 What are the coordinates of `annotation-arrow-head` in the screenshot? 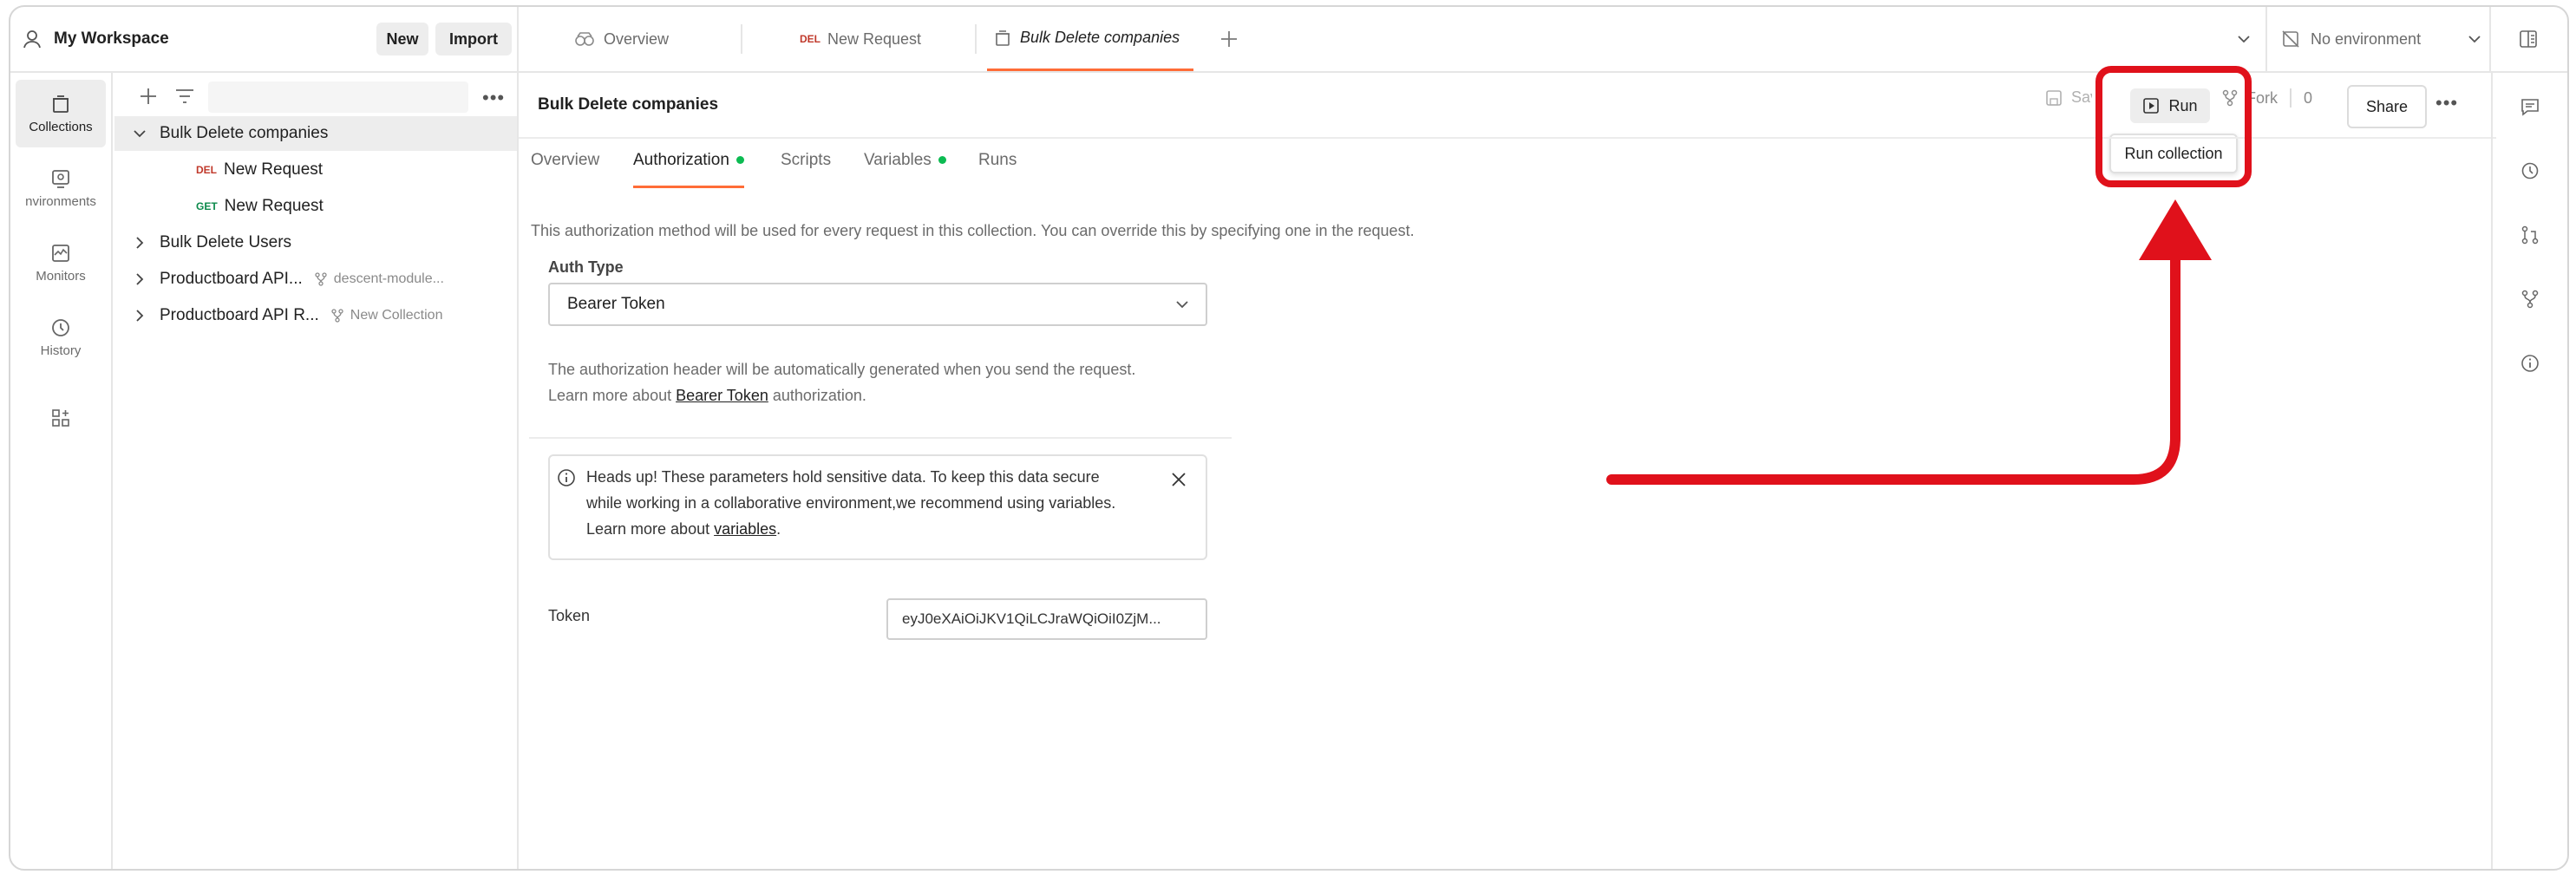 It's located at (2175, 229).